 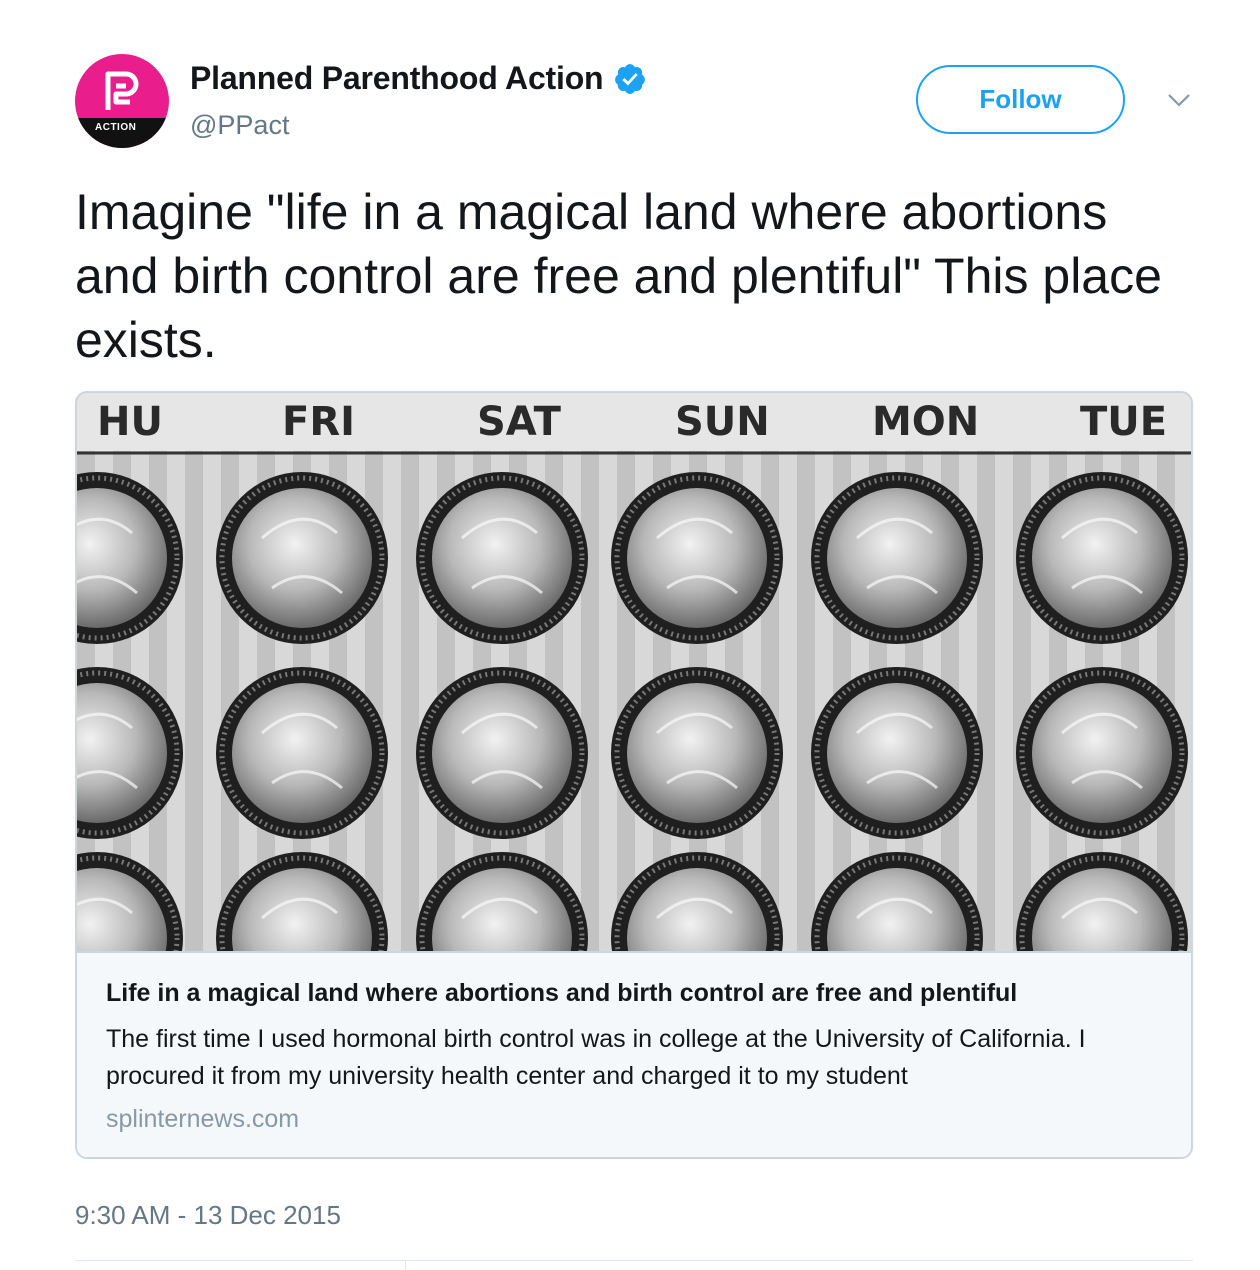 I want to click on card-domain: splinternews.com, so click(x=203, y=1119).